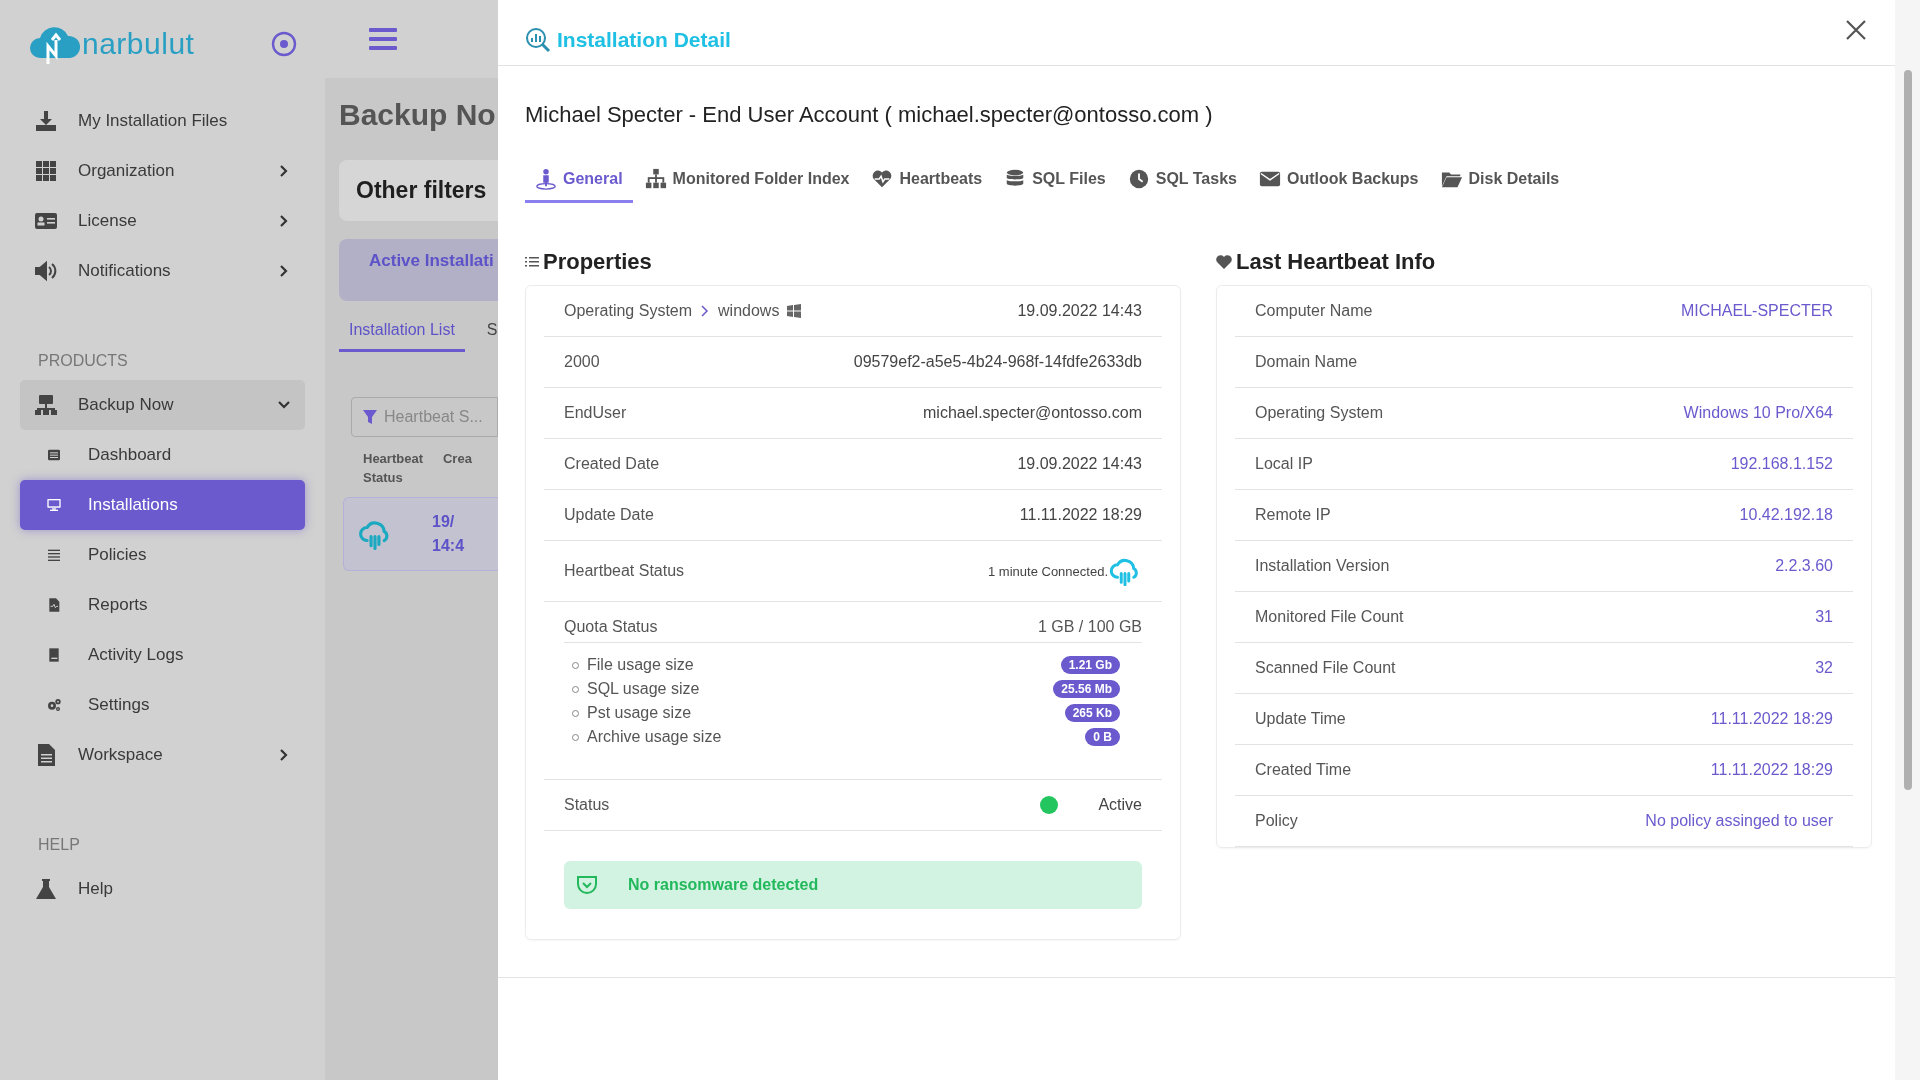 The image size is (1920, 1080). What do you see at coordinates (457, 459) in the screenshot?
I see `column-header: Crea` at bounding box center [457, 459].